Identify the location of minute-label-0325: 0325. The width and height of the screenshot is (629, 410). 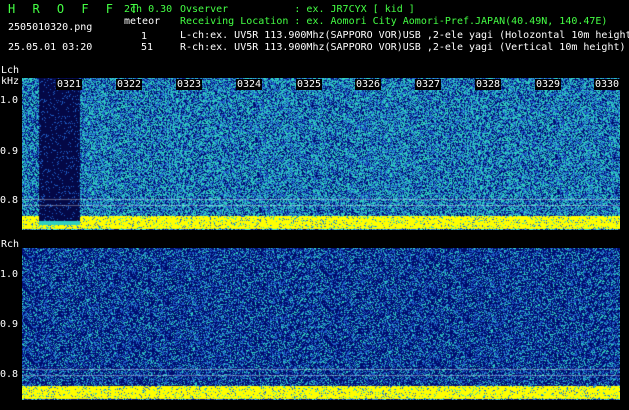
(309, 84).